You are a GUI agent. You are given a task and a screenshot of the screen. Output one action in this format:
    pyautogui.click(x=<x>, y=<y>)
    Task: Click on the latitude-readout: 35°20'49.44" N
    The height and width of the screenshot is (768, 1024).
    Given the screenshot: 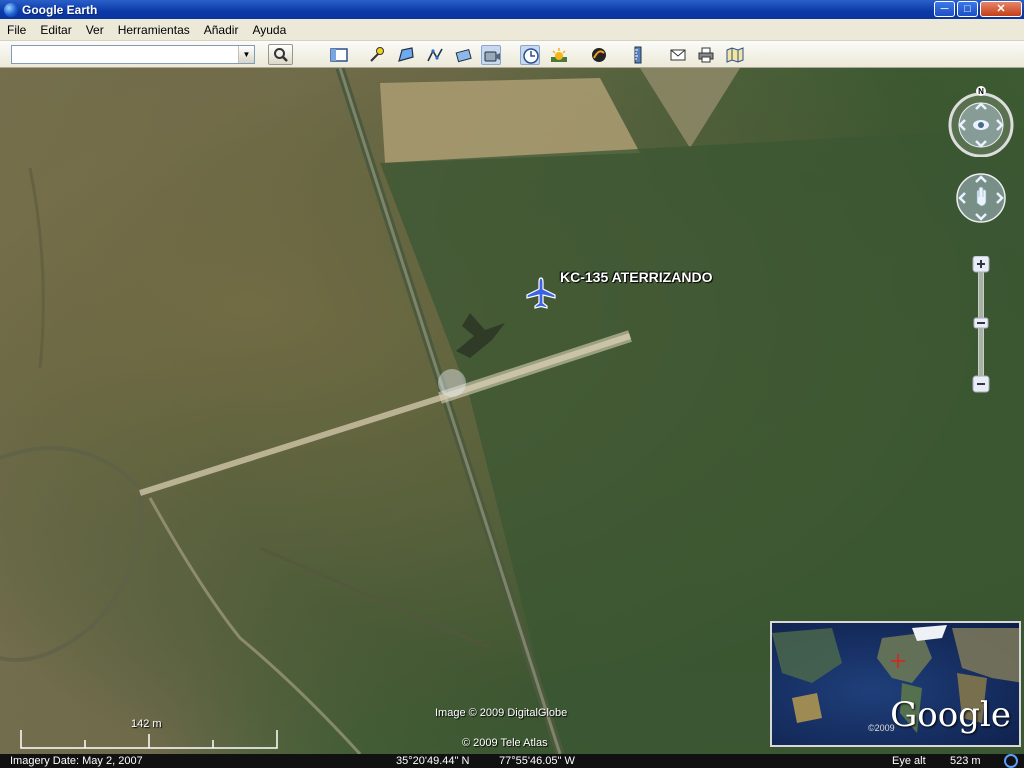 What is the action you would take?
    pyautogui.click(x=433, y=761)
    